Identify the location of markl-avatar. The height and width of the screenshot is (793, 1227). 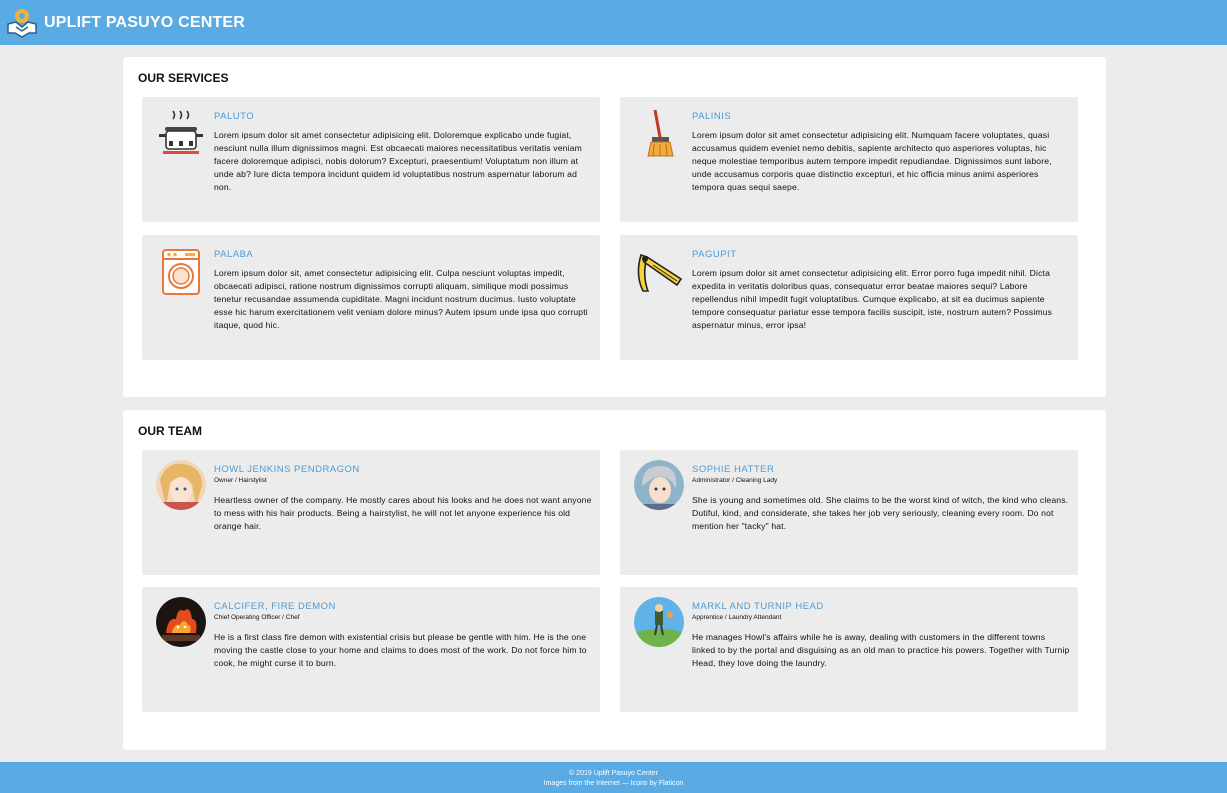
(659, 622).